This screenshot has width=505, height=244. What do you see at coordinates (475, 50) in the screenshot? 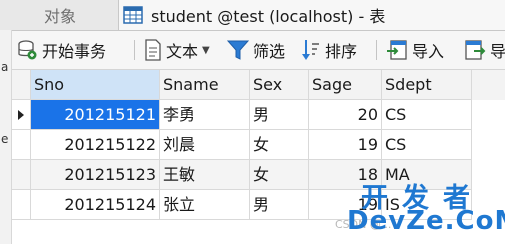
I see `export-icon` at bounding box center [475, 50].